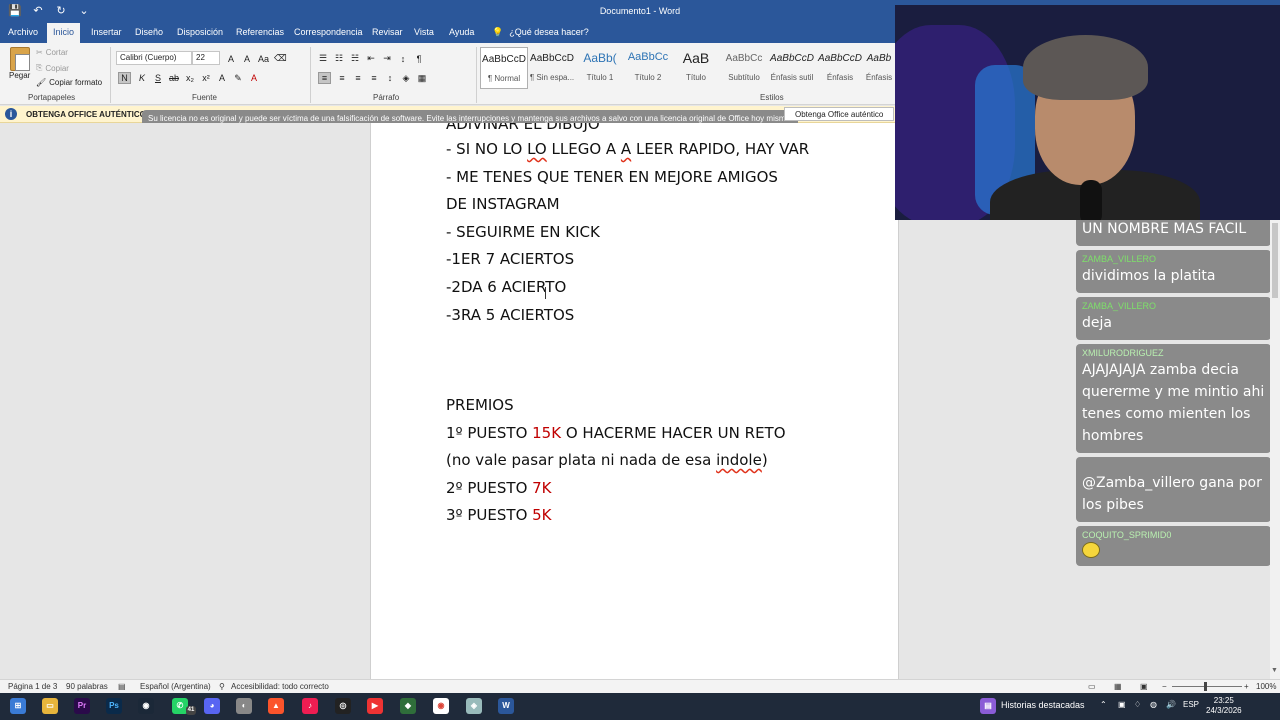  Describe the element at coordinates (114, 706) in the screenshot. I see `photoshop-icon: Ps` at that location.